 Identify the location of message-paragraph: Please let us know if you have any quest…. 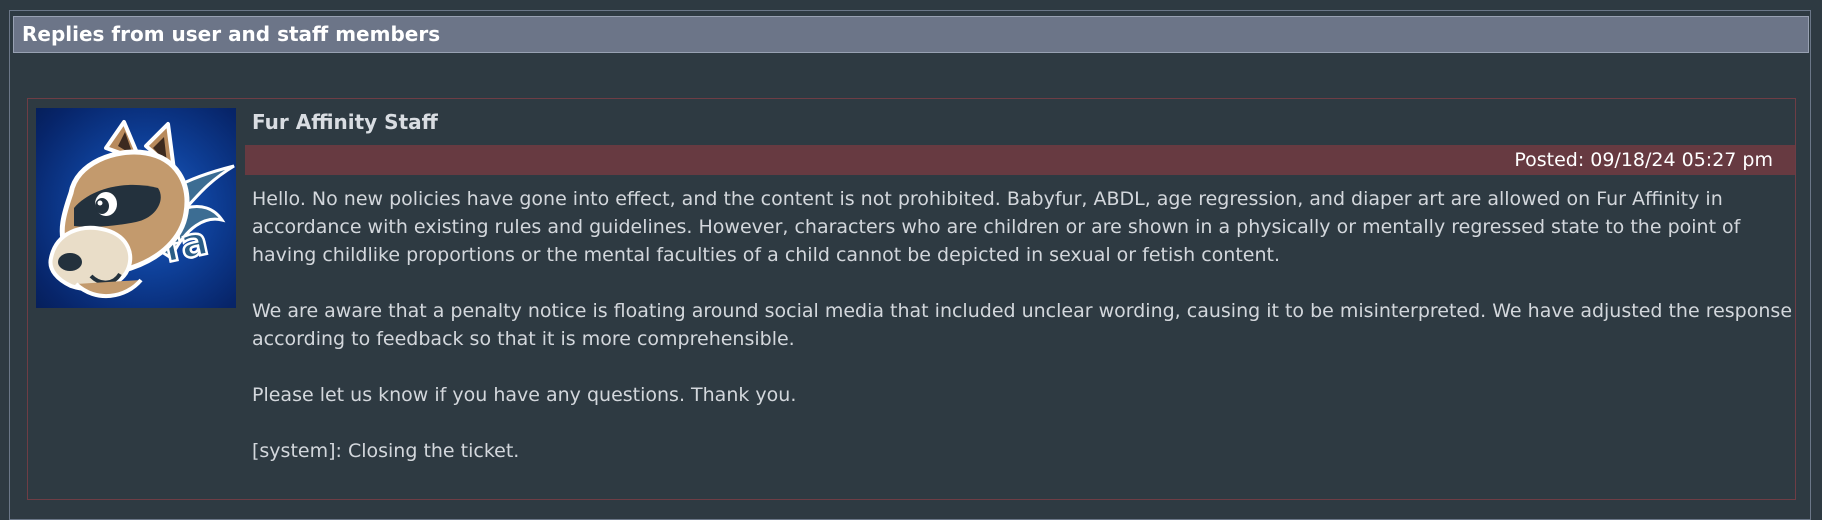
(524, 395).